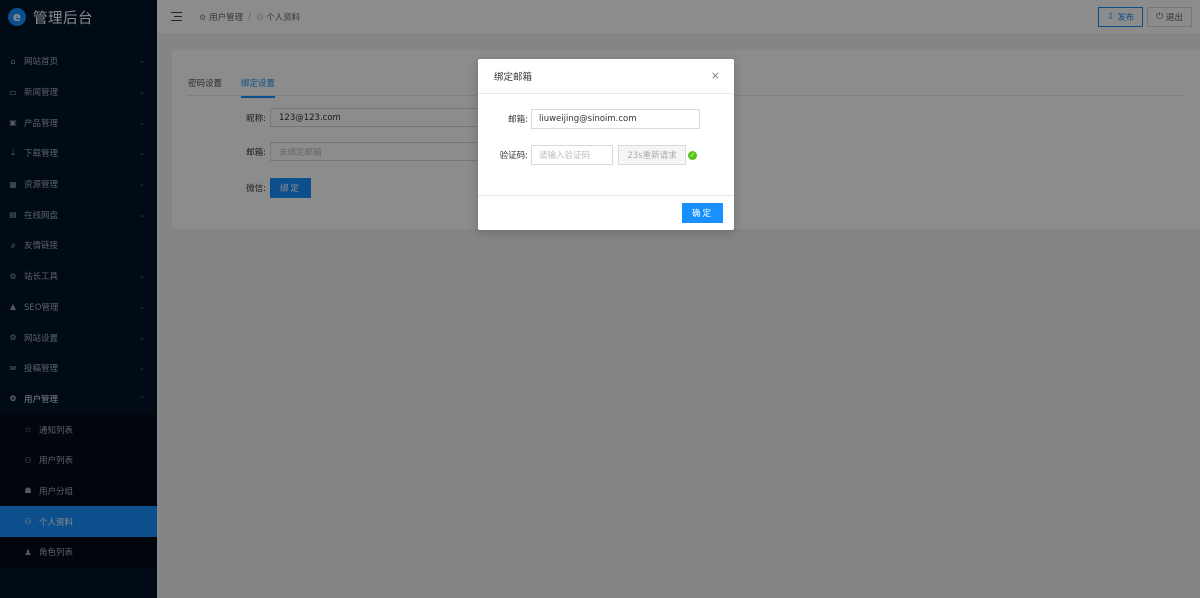 The height and width of the screenshot is (598, 1200). I want to click on resend-code-button: 23s重新请求, so click(652, 155).